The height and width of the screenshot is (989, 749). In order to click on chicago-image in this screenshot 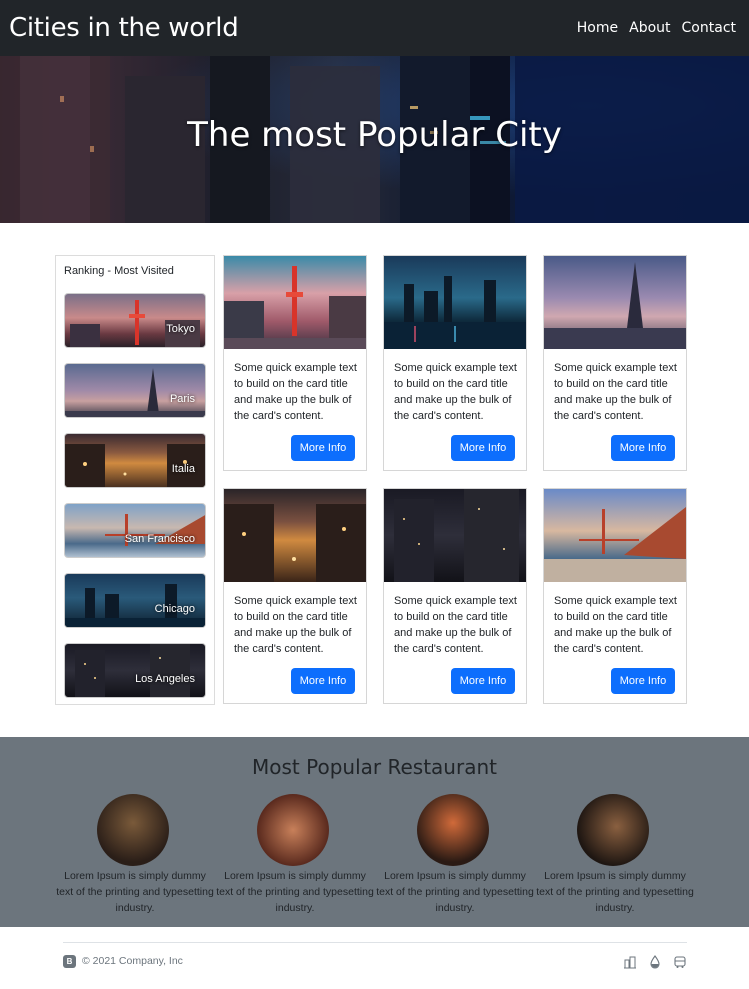, I will do `click(135, 605)`.